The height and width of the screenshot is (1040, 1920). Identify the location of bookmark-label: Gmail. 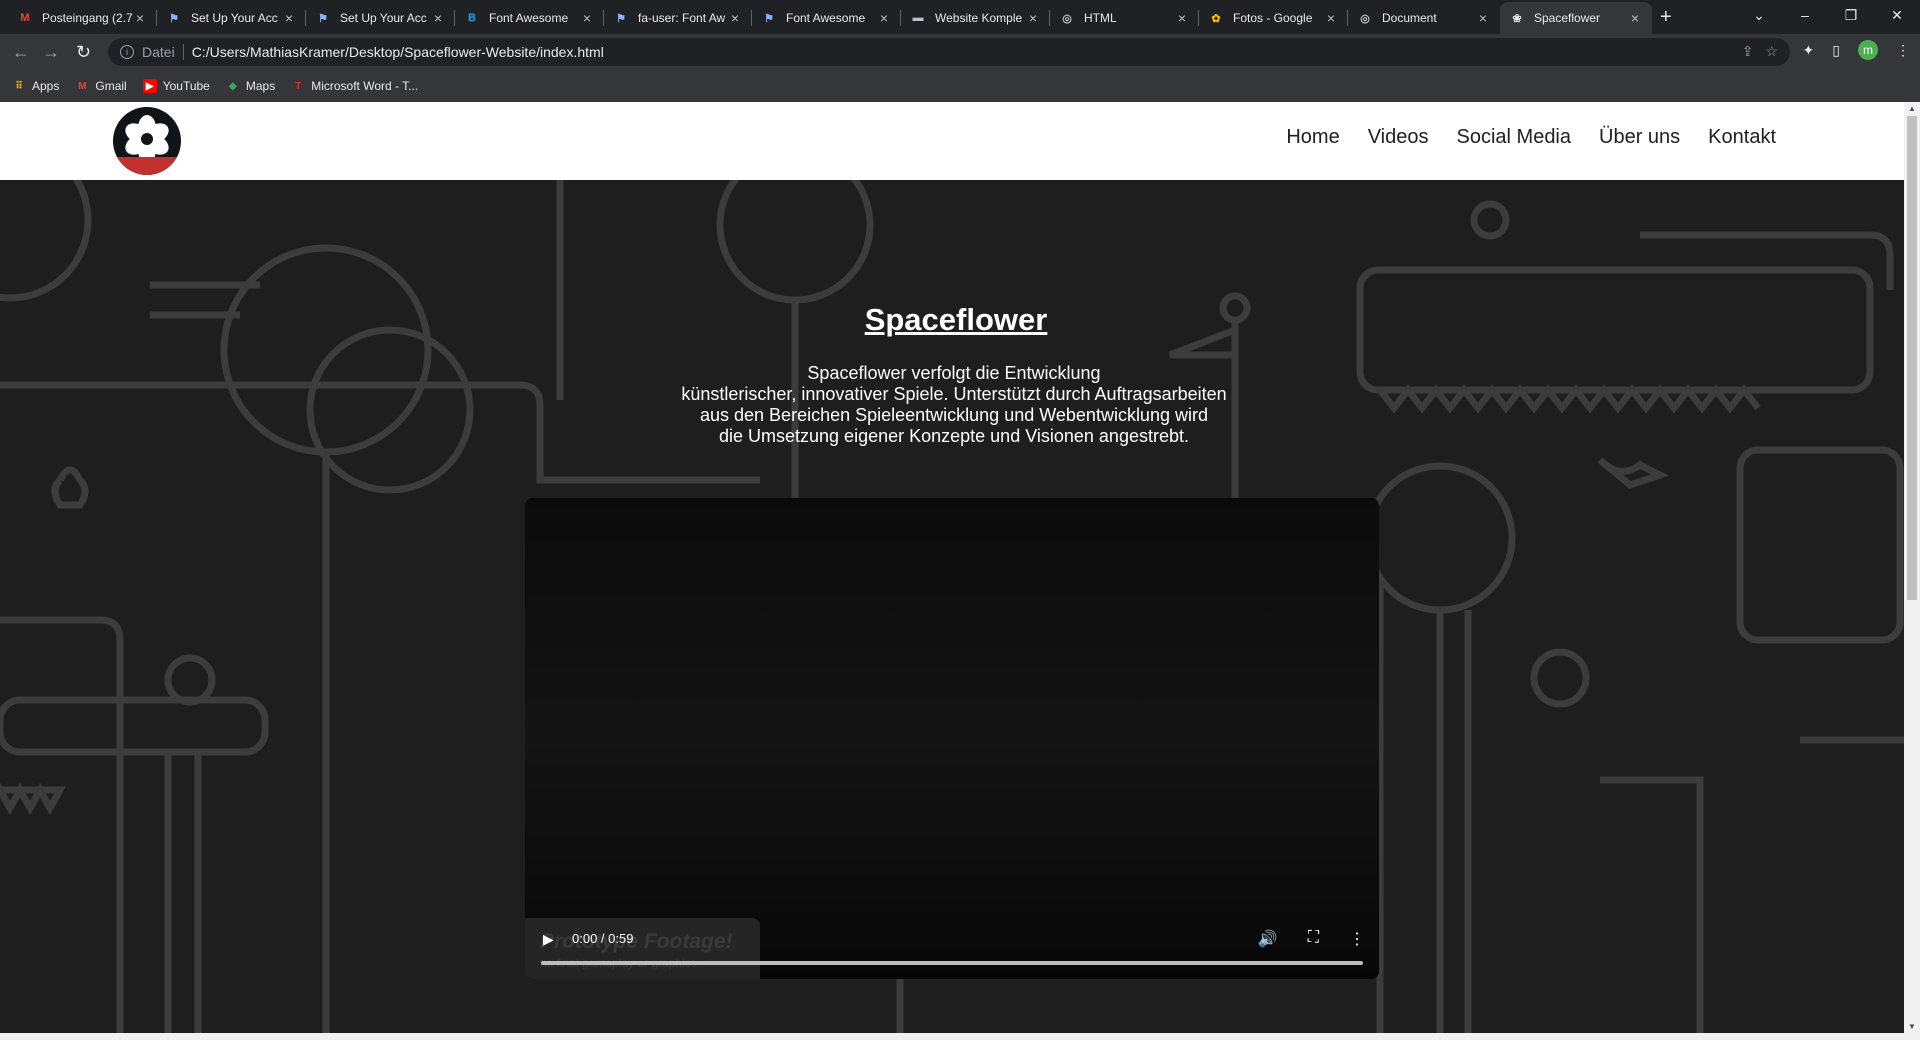
(111, 86).